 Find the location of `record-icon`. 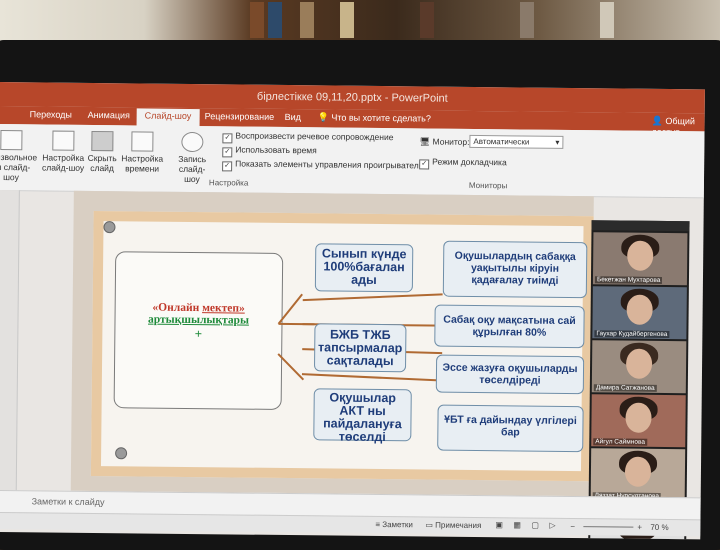

record-icon is located at coordinates (192, 142).